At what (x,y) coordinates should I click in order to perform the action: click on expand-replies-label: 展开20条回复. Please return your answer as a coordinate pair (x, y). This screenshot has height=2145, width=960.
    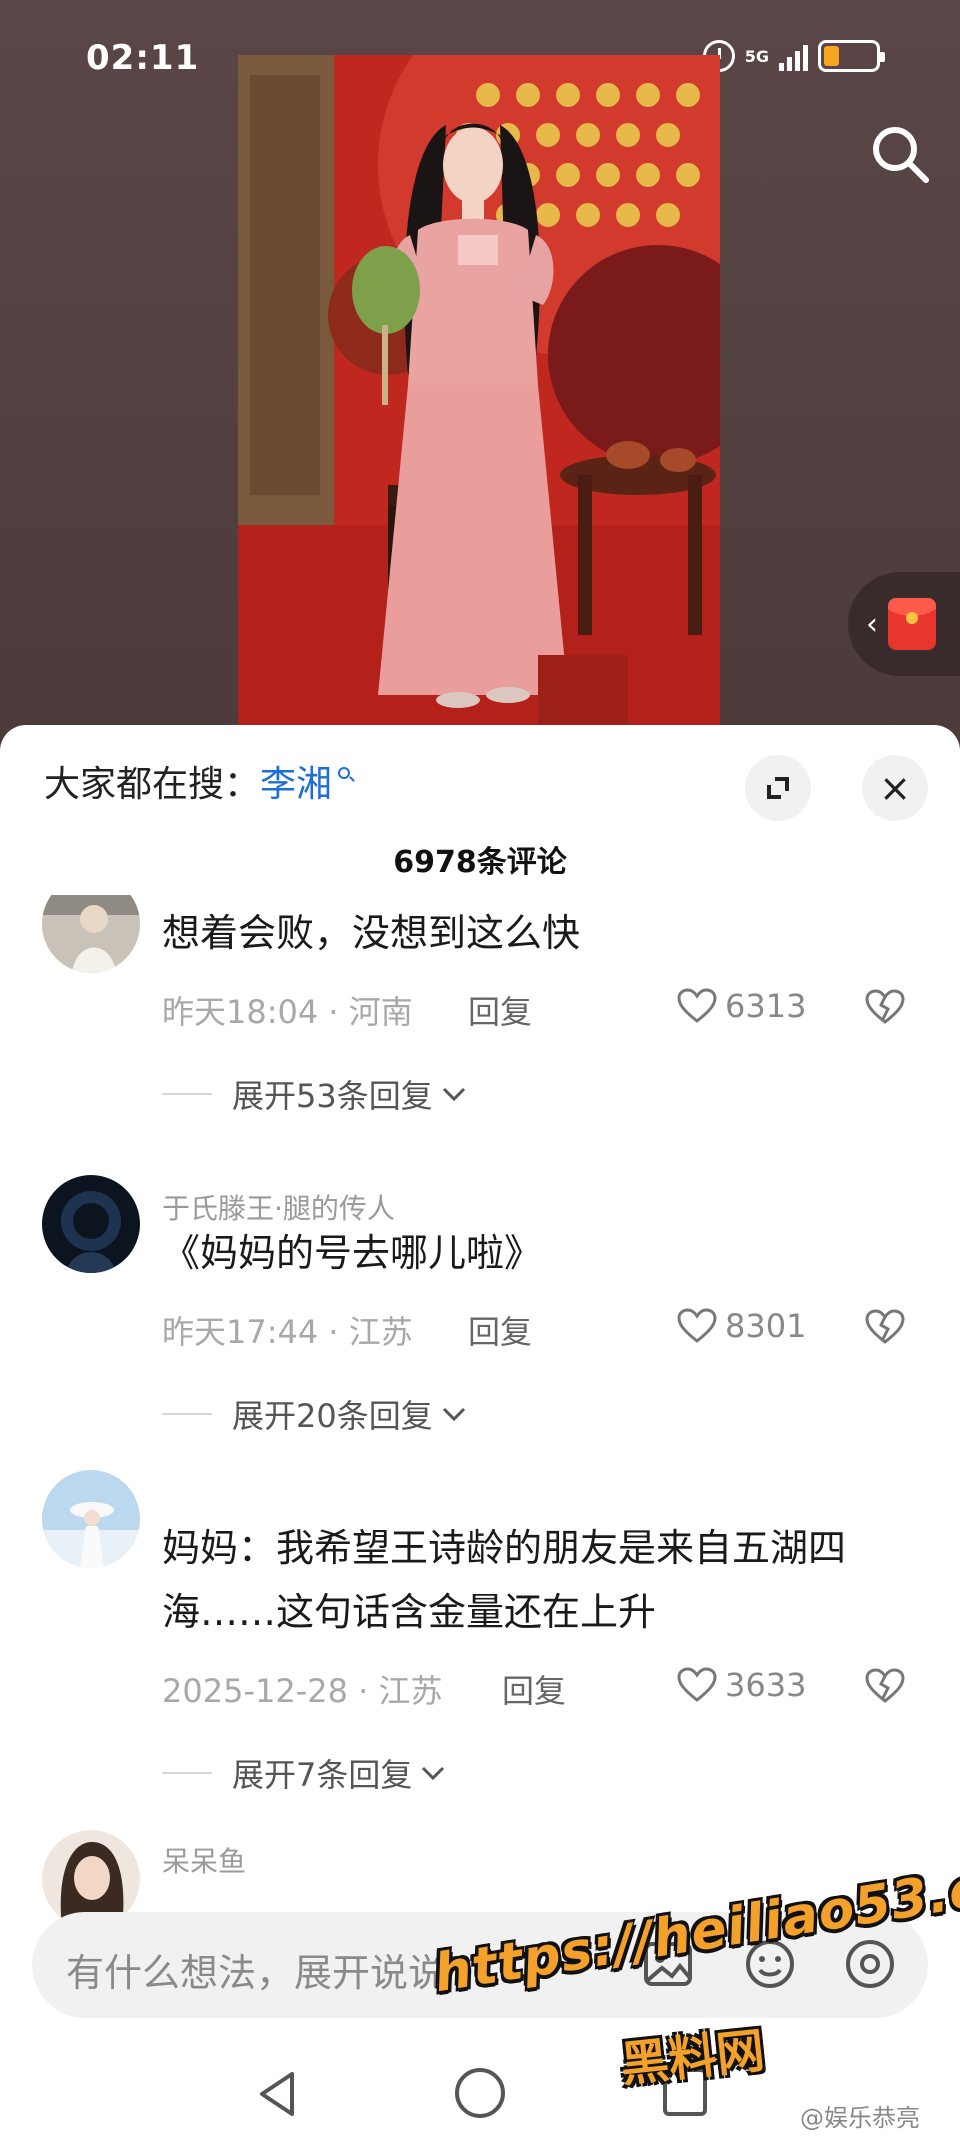
    Looking at the image, I should click on (332, 1416).